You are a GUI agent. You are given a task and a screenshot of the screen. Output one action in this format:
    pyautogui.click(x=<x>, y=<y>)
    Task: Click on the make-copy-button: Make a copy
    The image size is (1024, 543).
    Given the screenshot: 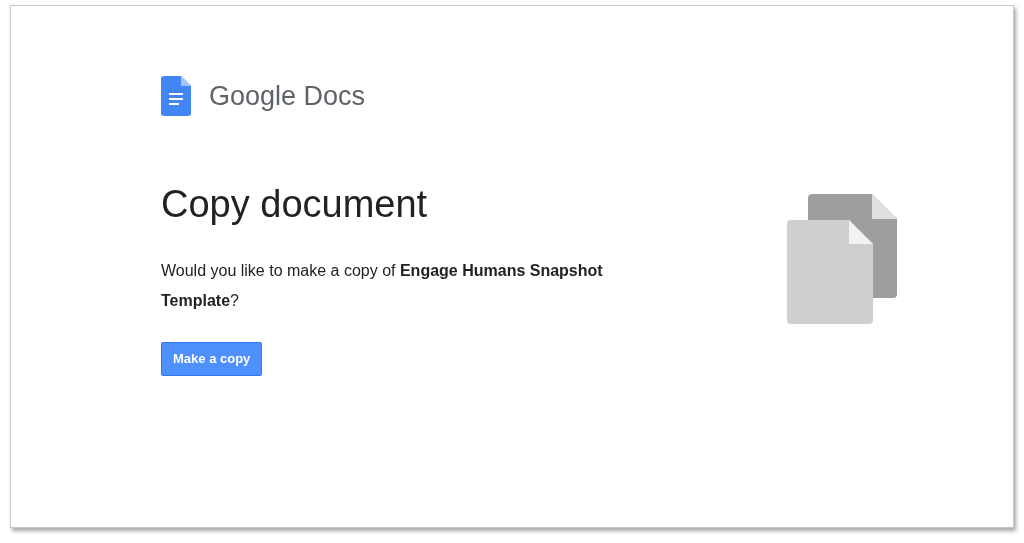 What is the action you would take?
    pyautogui.click(x=212, y=359)
    